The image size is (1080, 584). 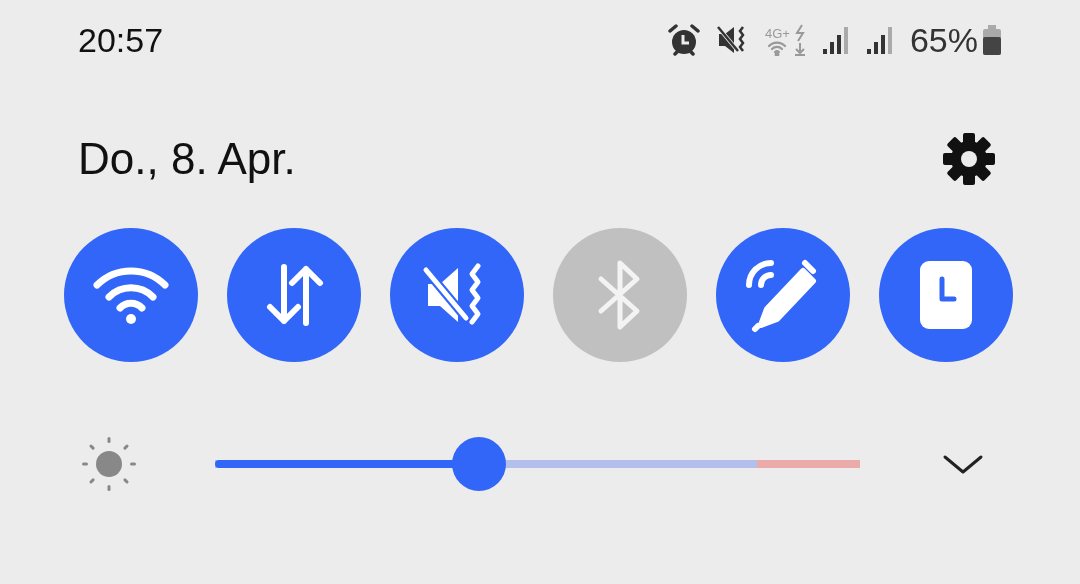 What do you see at coordinates (684, 40) in the screenshot?
I see `alarm-icon` at bounding box center [684, 40].